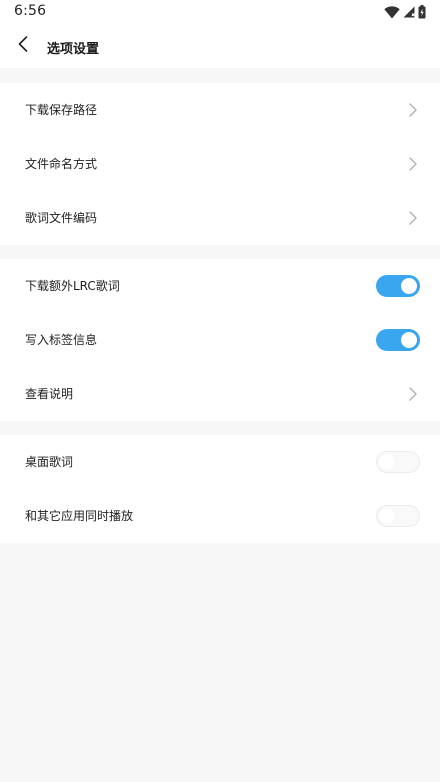 This screenshot has width=440, height=782. What do you see at coordinates (73, 49) in the screenshot?
I see `page-title: 选项设置` at bounding box center [73, 49].